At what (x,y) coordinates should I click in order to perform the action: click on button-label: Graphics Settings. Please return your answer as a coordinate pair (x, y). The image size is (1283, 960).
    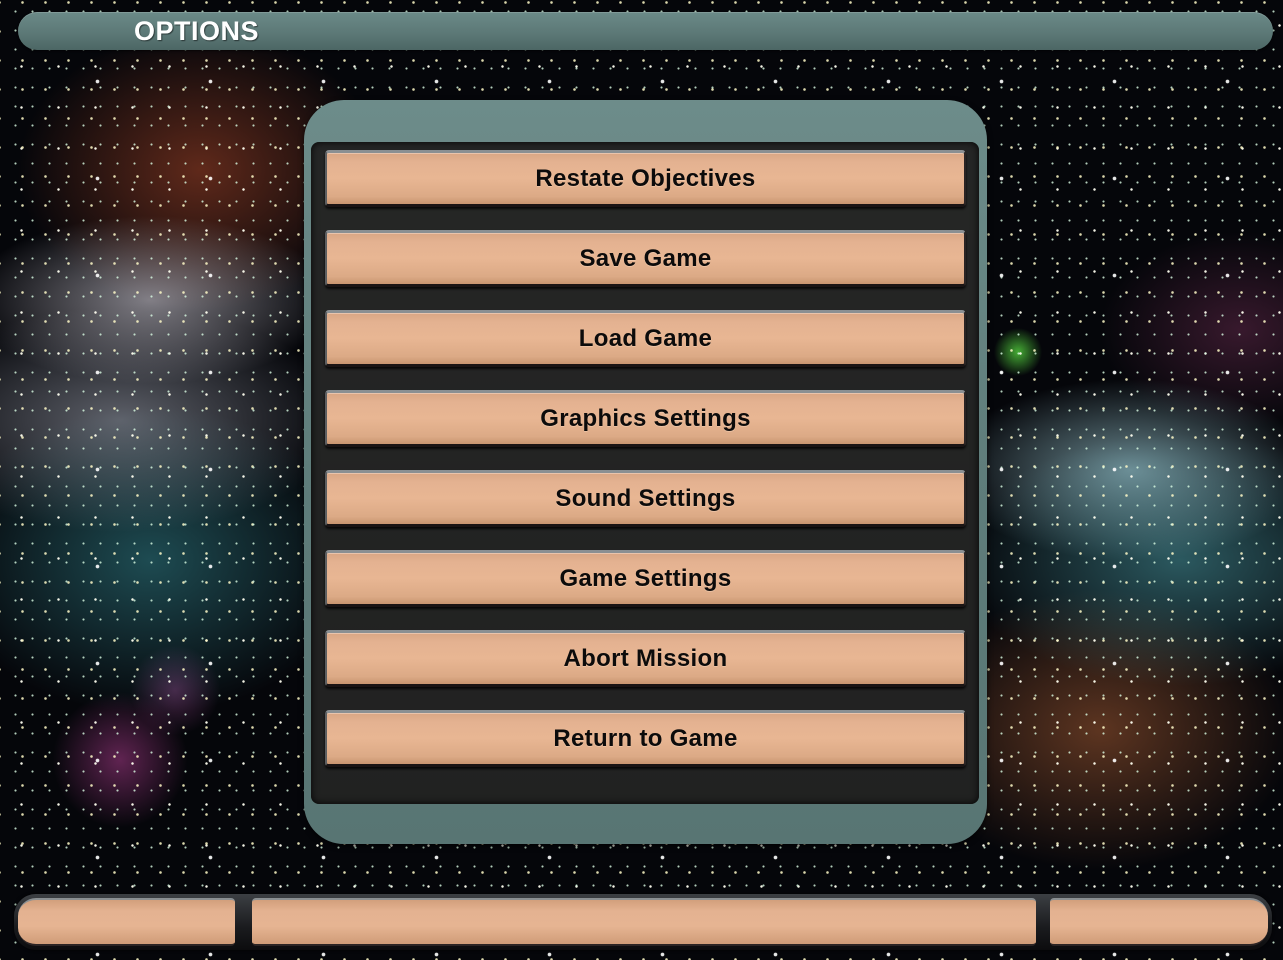
    Looking at the image, I should click on (645, 418).